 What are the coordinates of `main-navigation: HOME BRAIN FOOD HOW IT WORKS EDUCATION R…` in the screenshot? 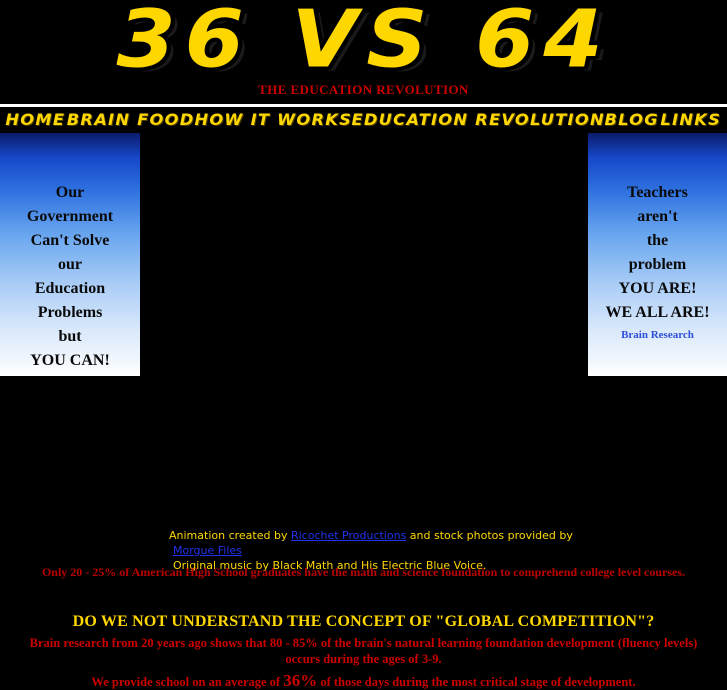 It's located at (363, 120).